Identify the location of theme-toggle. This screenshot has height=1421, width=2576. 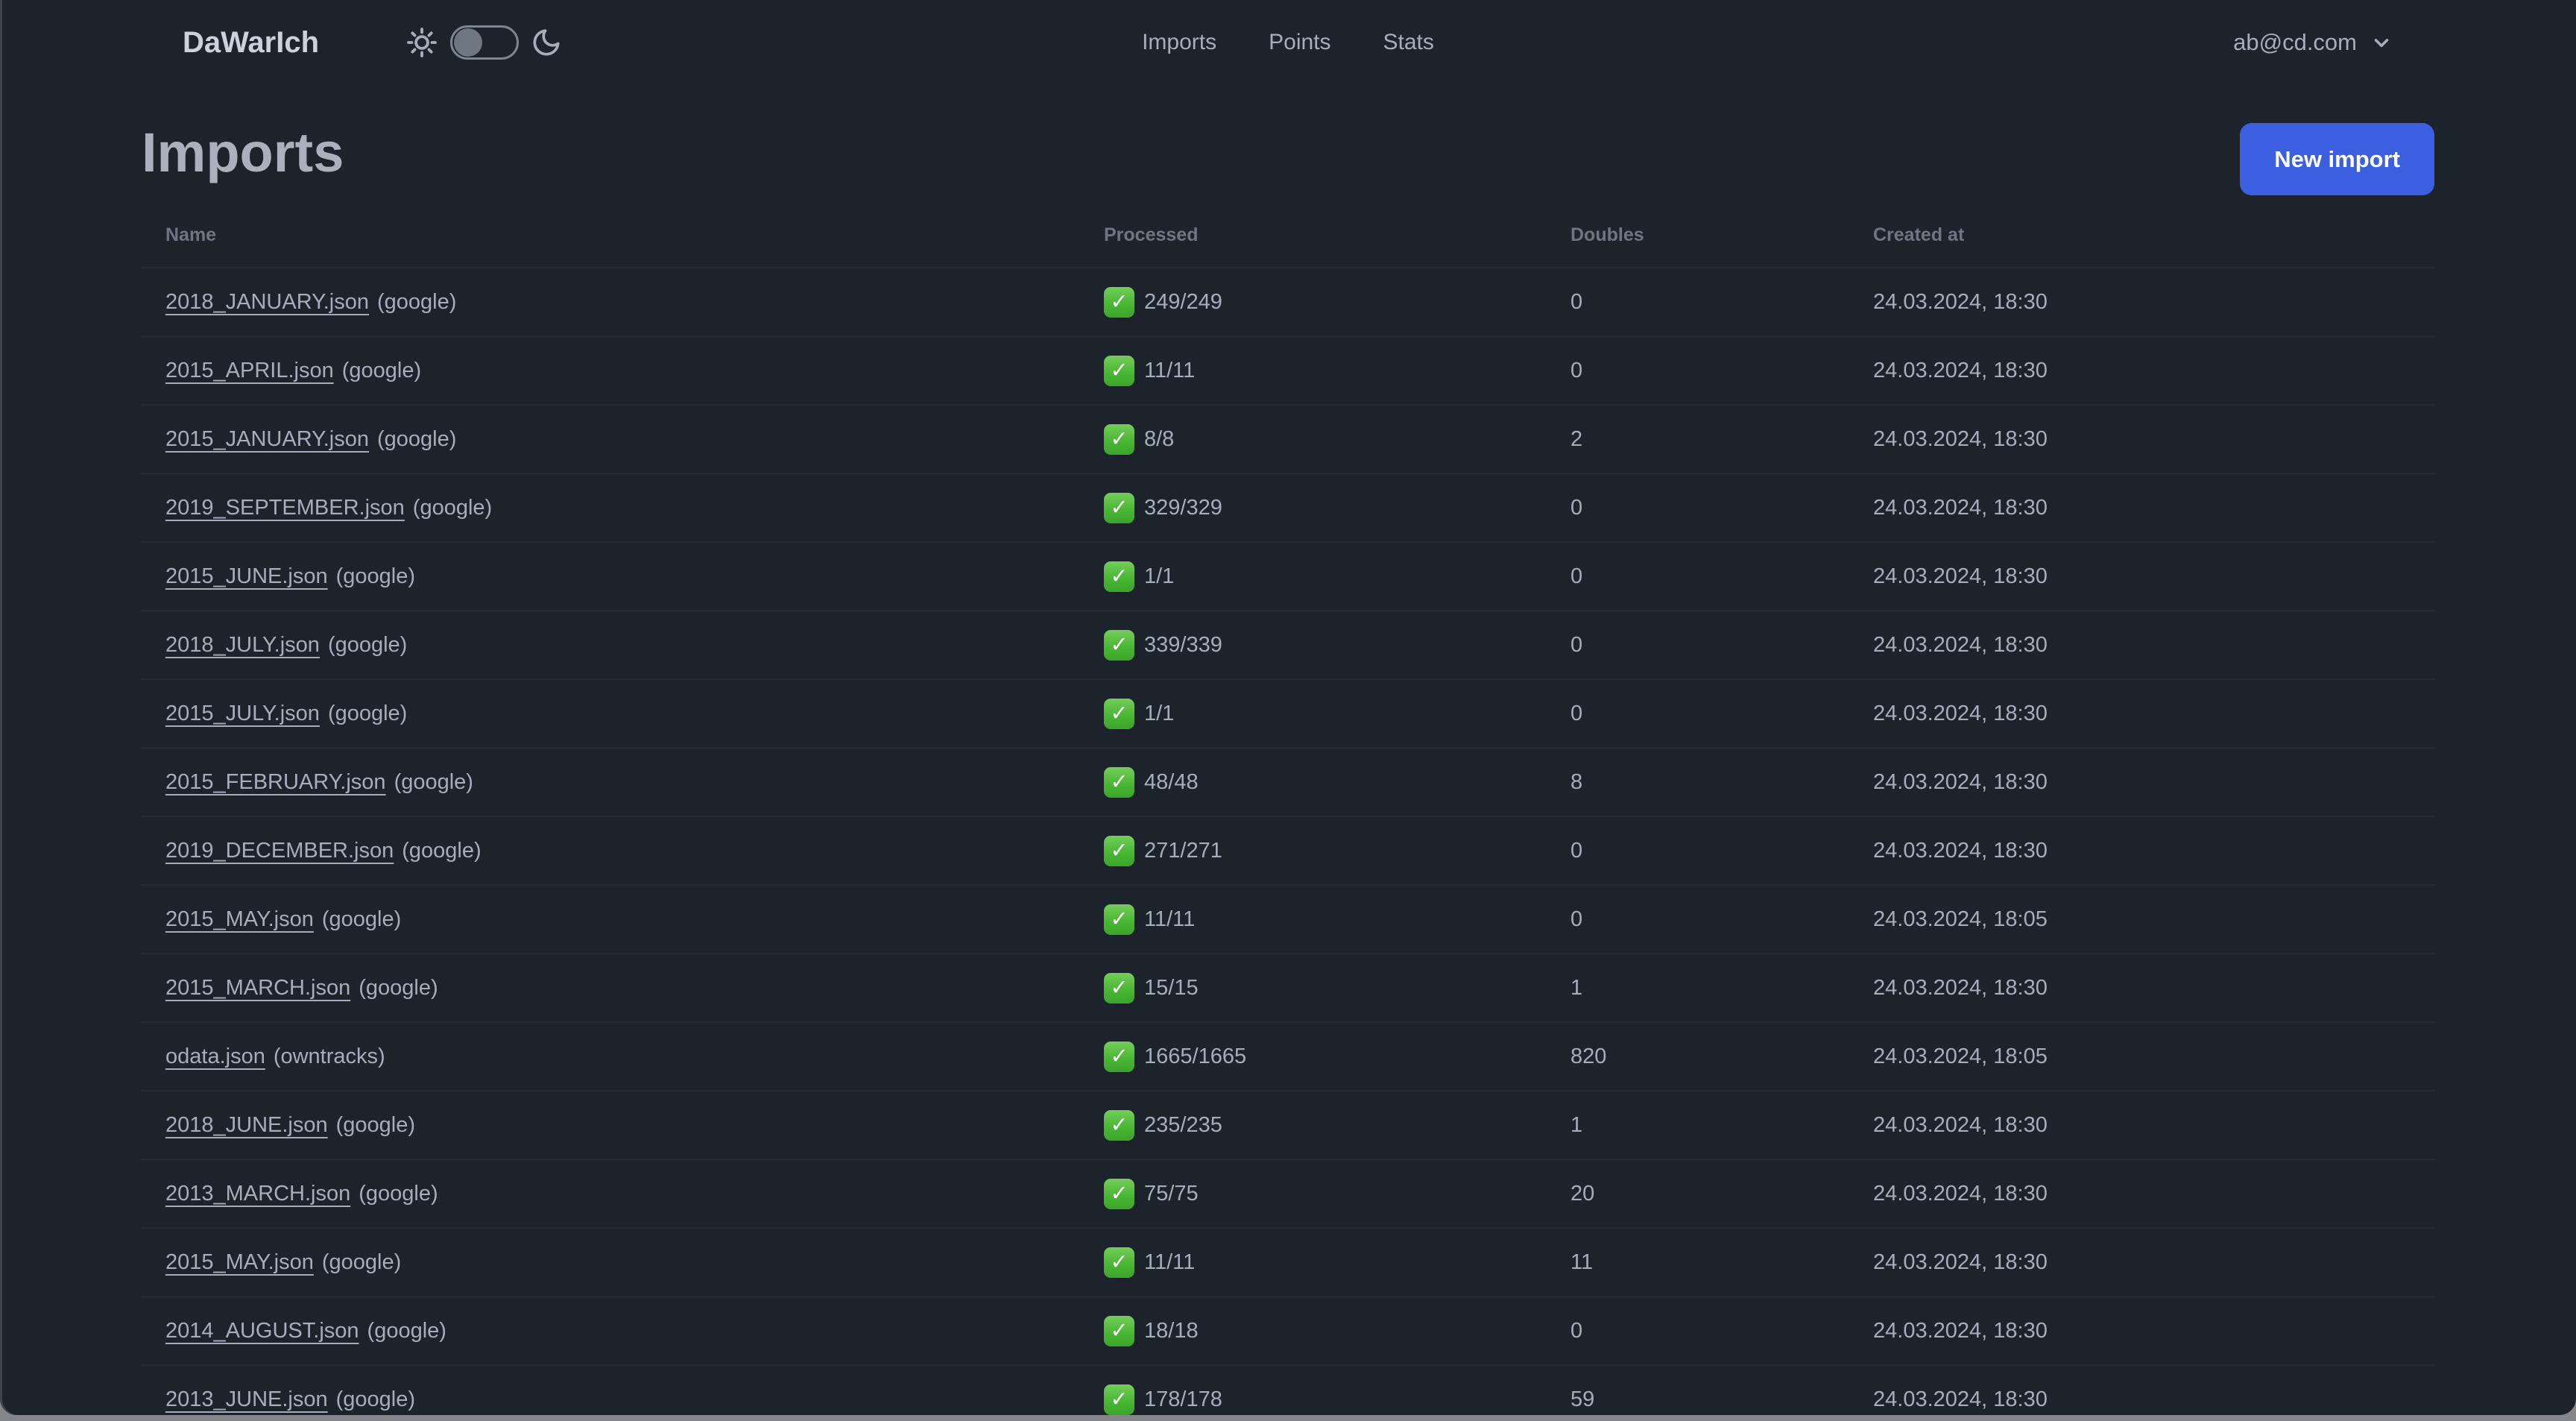
(485, 42).